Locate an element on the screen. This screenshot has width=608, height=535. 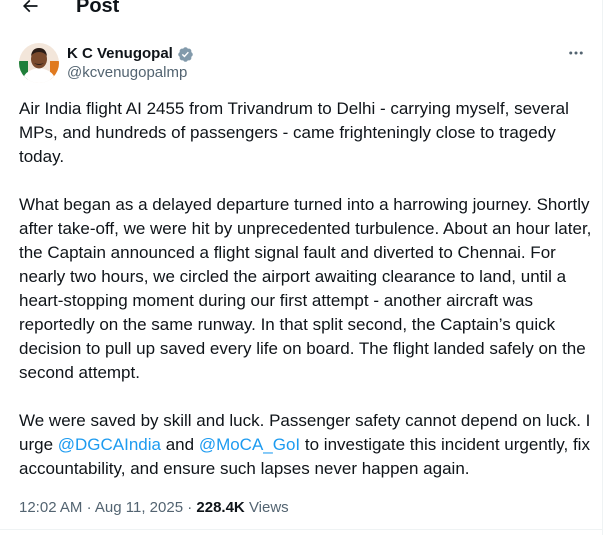
author-name: K C Venugopal is located at coordinates (130, 54).